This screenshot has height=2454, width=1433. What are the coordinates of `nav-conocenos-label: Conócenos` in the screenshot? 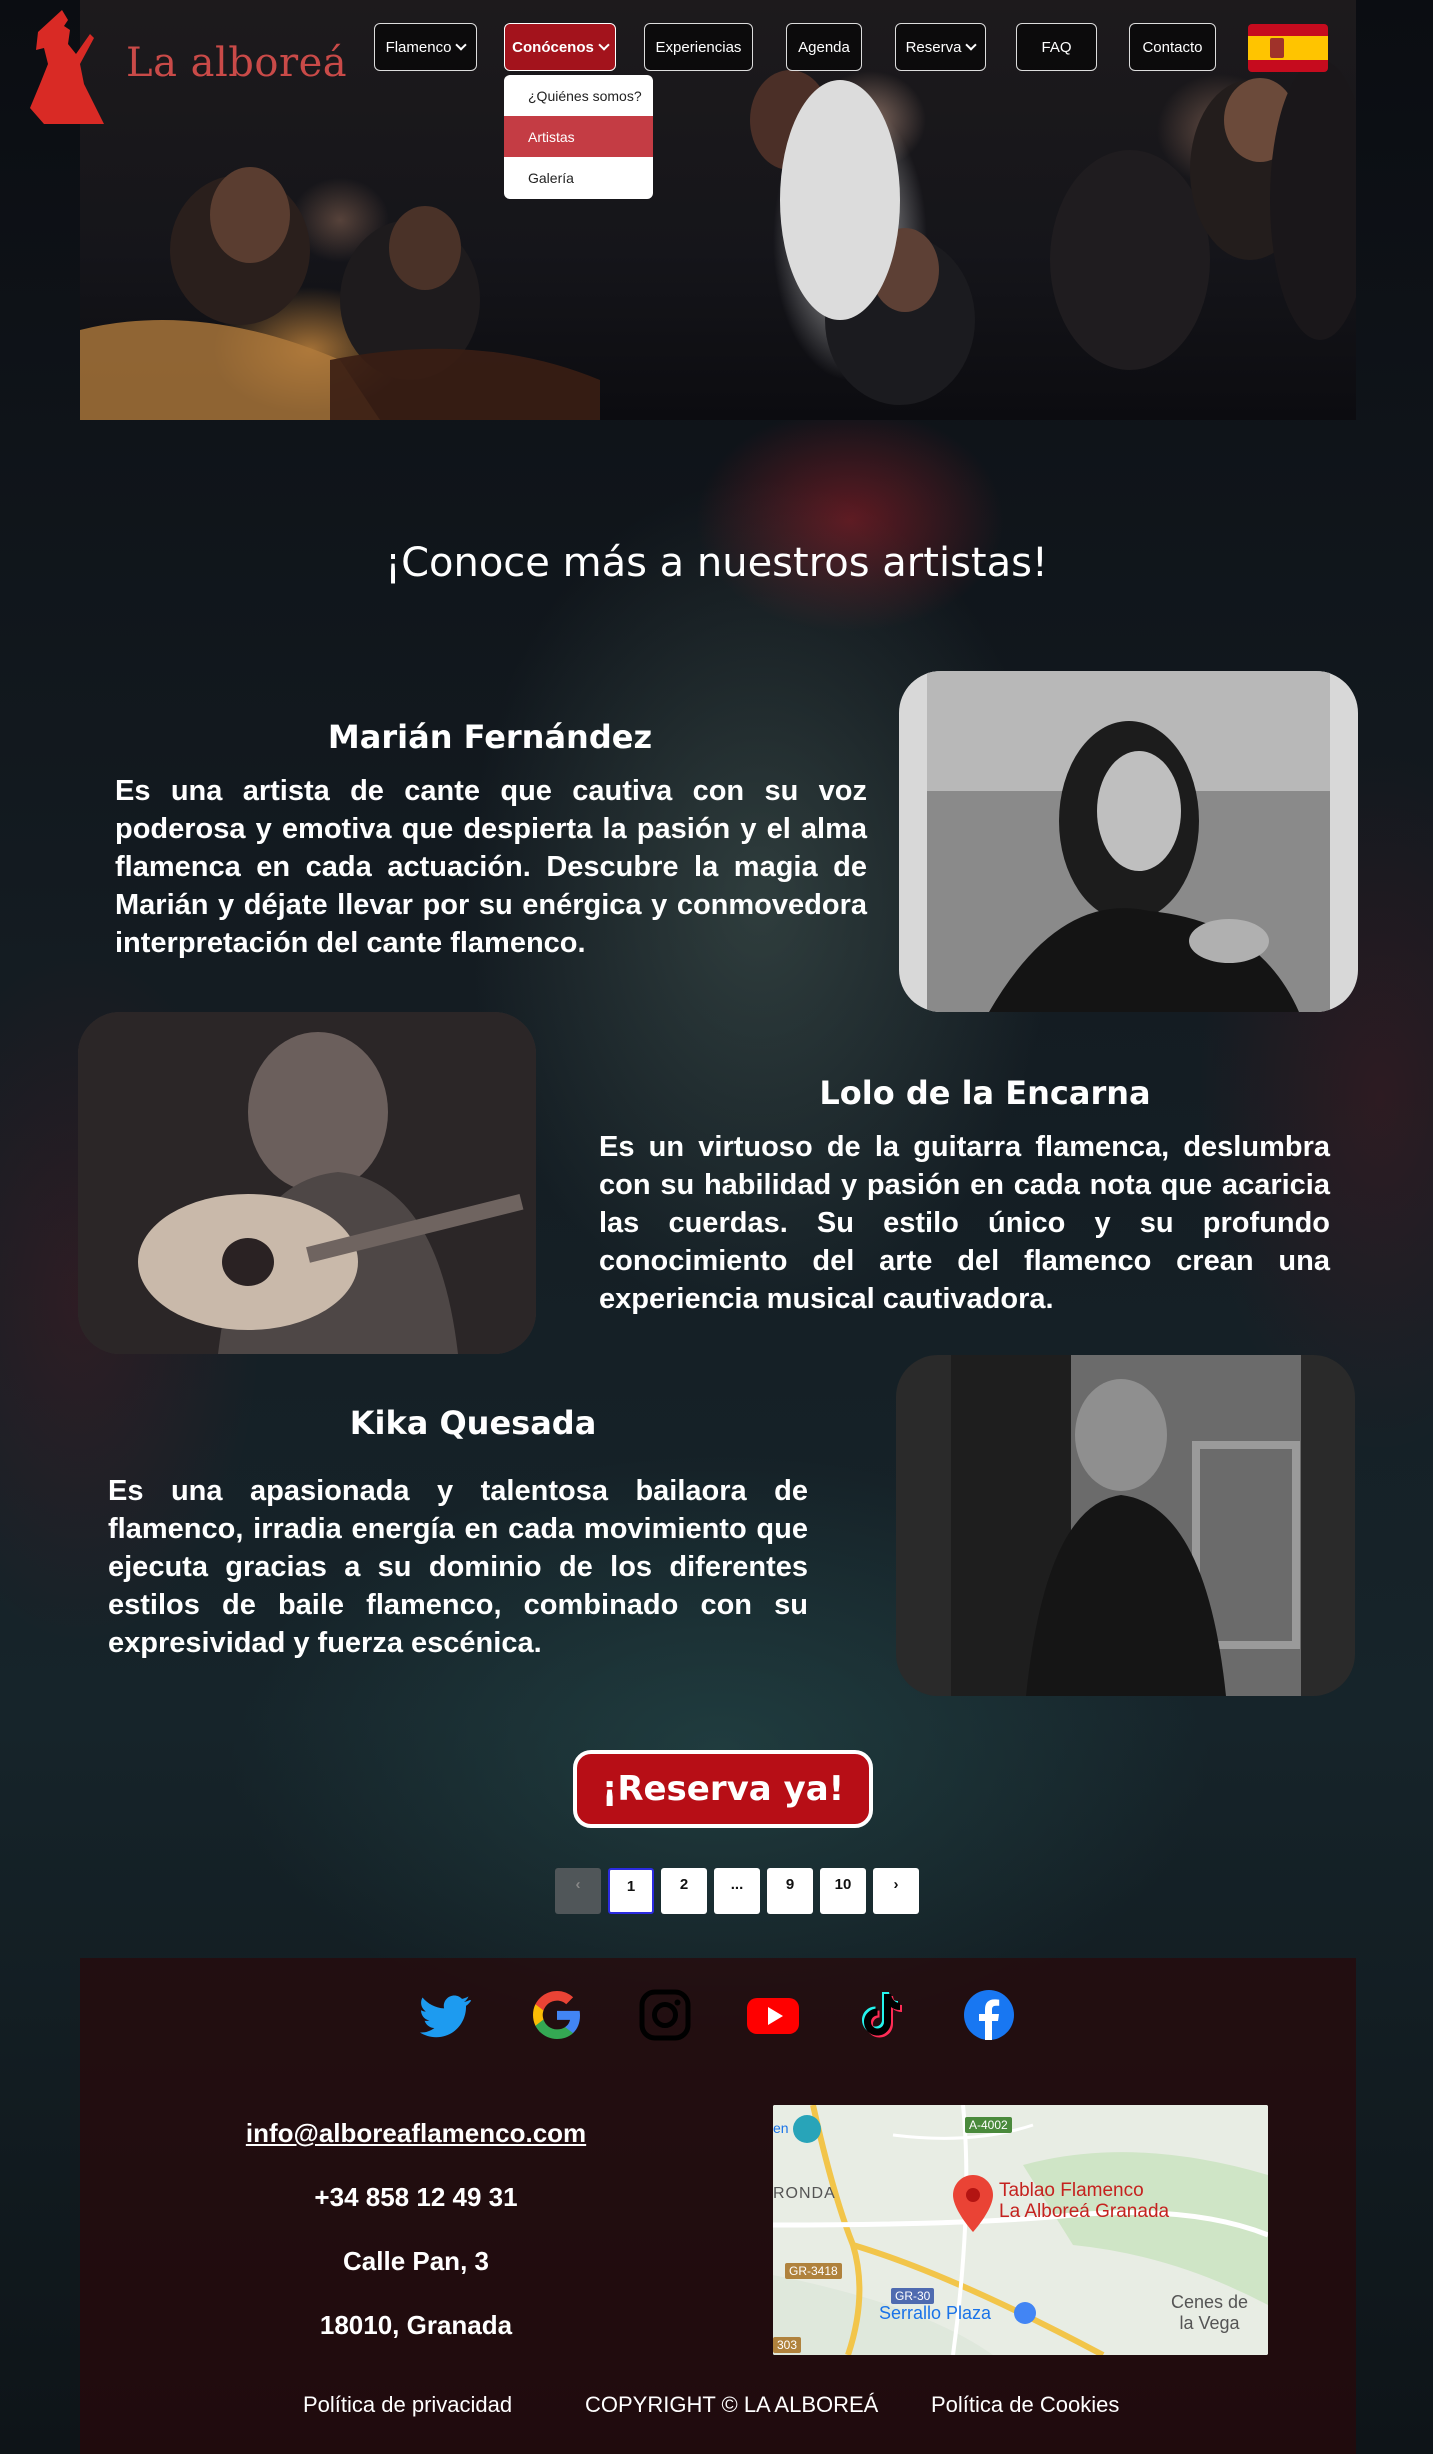 It's located at (553, 47).